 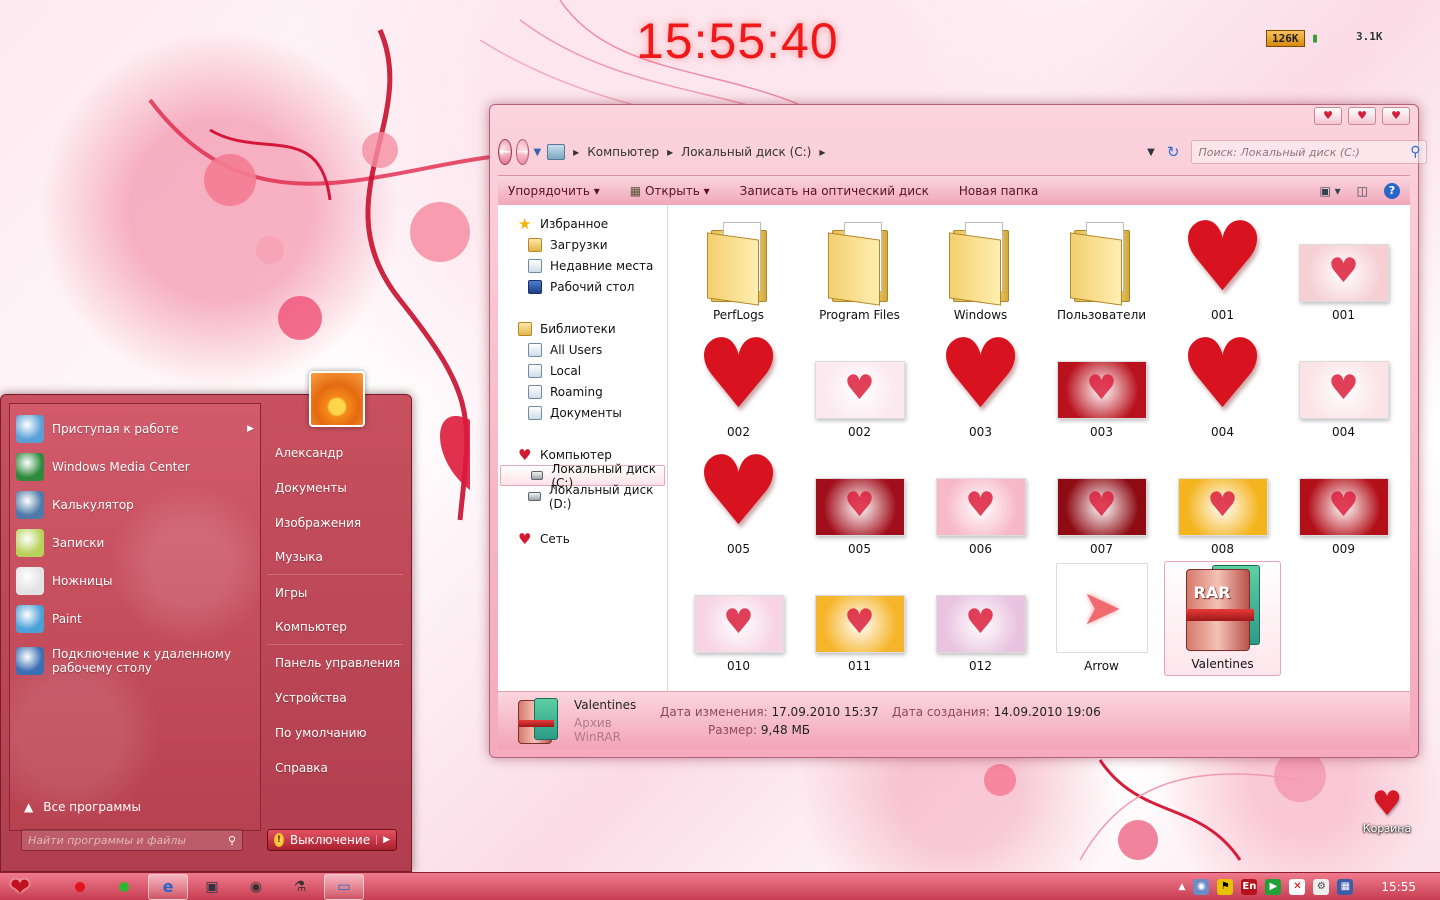 I want to click on shutdown-button: ! Выключение ▶, so click(x=332, y=840).